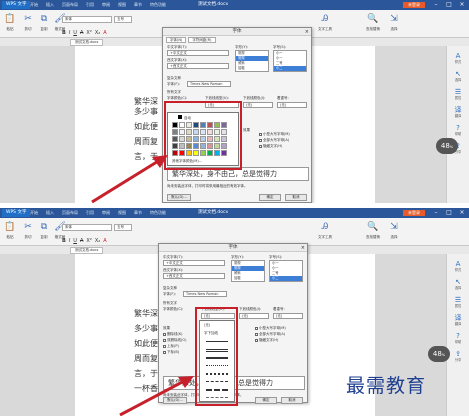 This screenshot has width=469, height=416. I want to click on pointer-arrow, so click(129, 179).